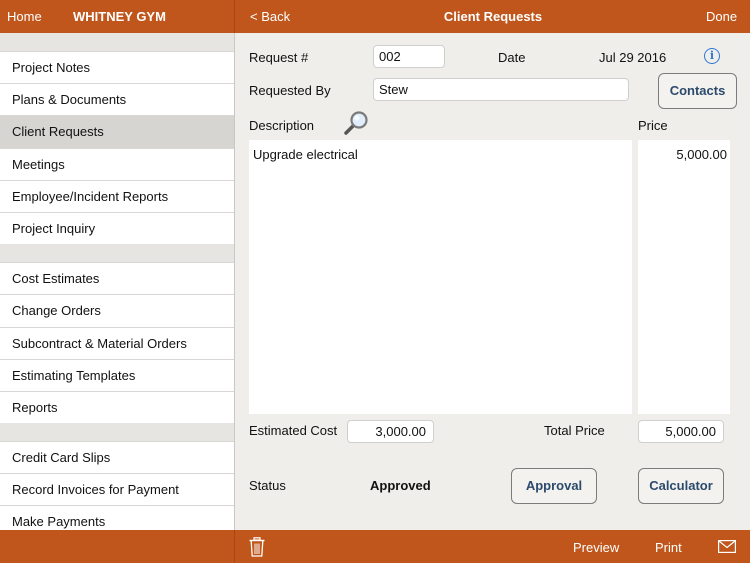 The height and width of the screenshot is (563, 750). Describe the element at coordinates (24, 16) in the screenshot. I see `home-button: Home` at that location.